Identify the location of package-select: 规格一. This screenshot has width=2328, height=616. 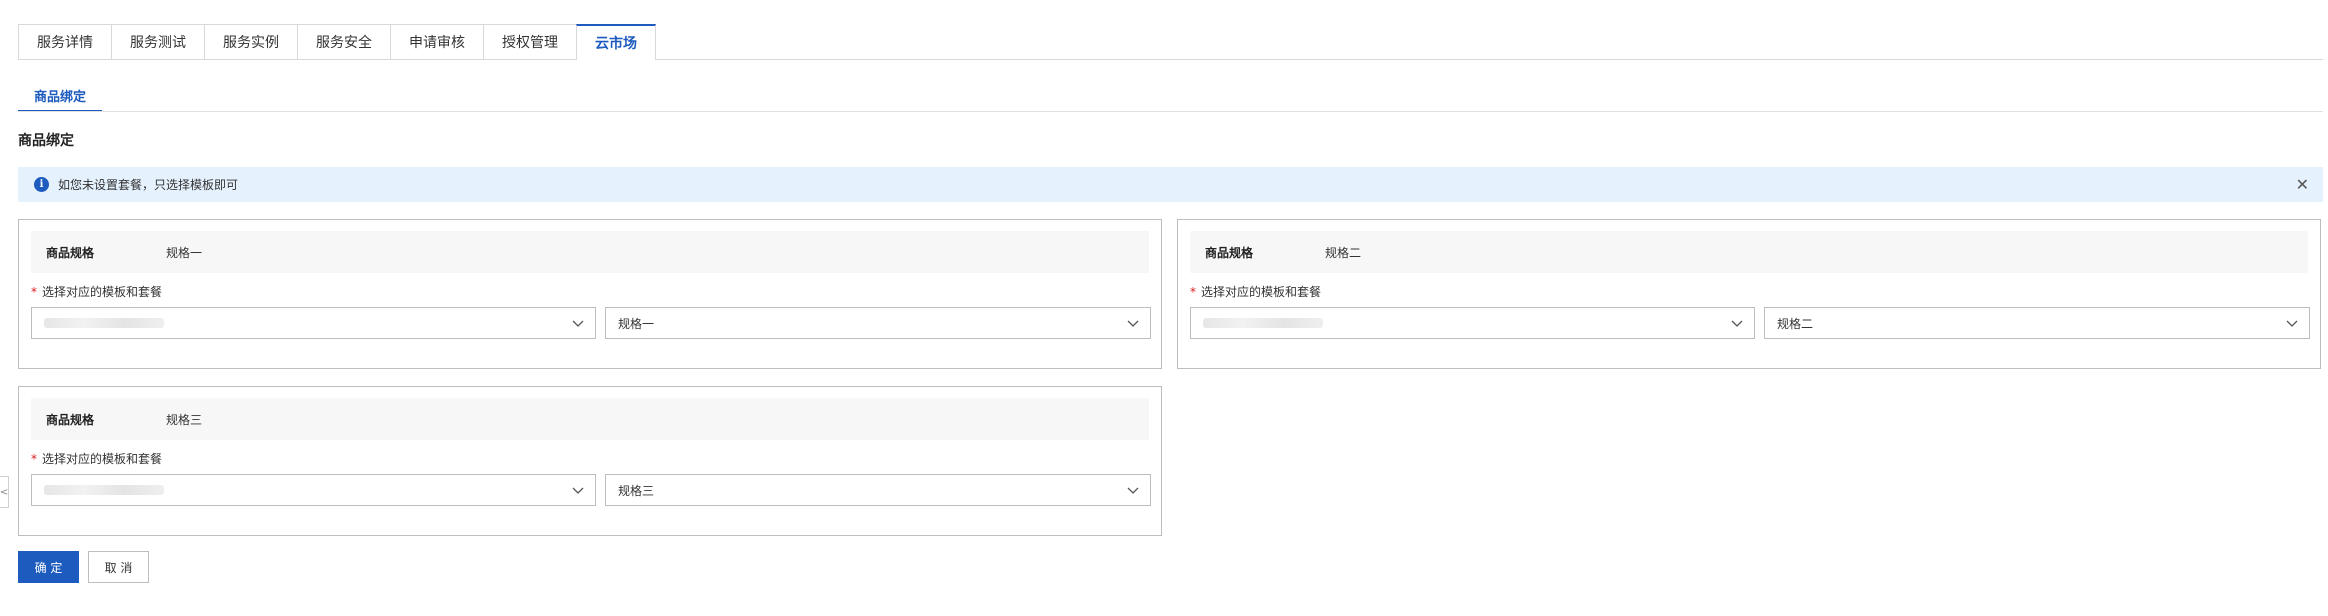
(878, 323).